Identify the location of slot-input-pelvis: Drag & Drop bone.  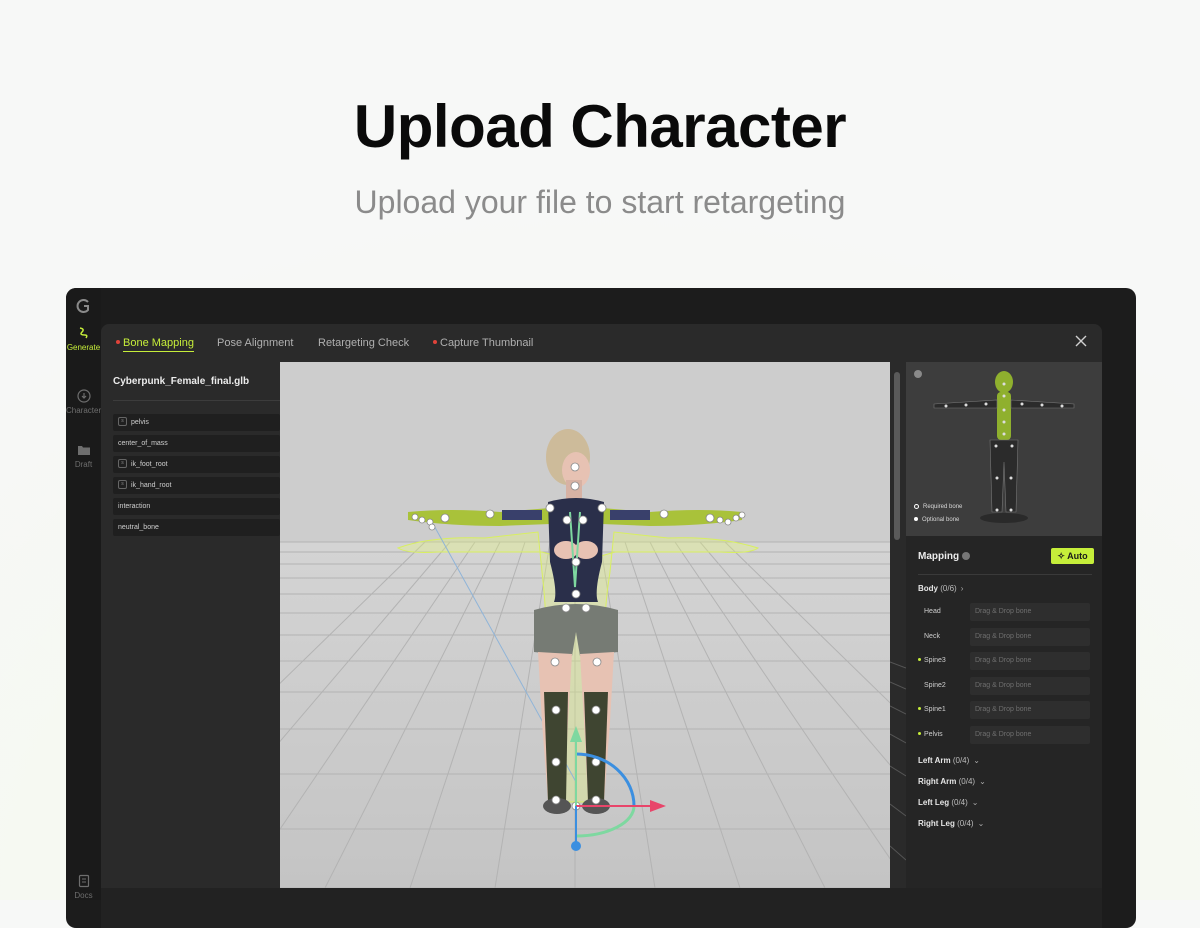
(1030, 735).